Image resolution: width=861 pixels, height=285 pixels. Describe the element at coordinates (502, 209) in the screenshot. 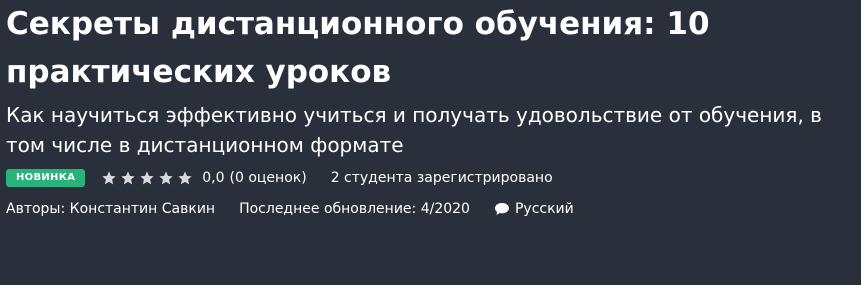

I see `speech-bubble-icon` at that location.